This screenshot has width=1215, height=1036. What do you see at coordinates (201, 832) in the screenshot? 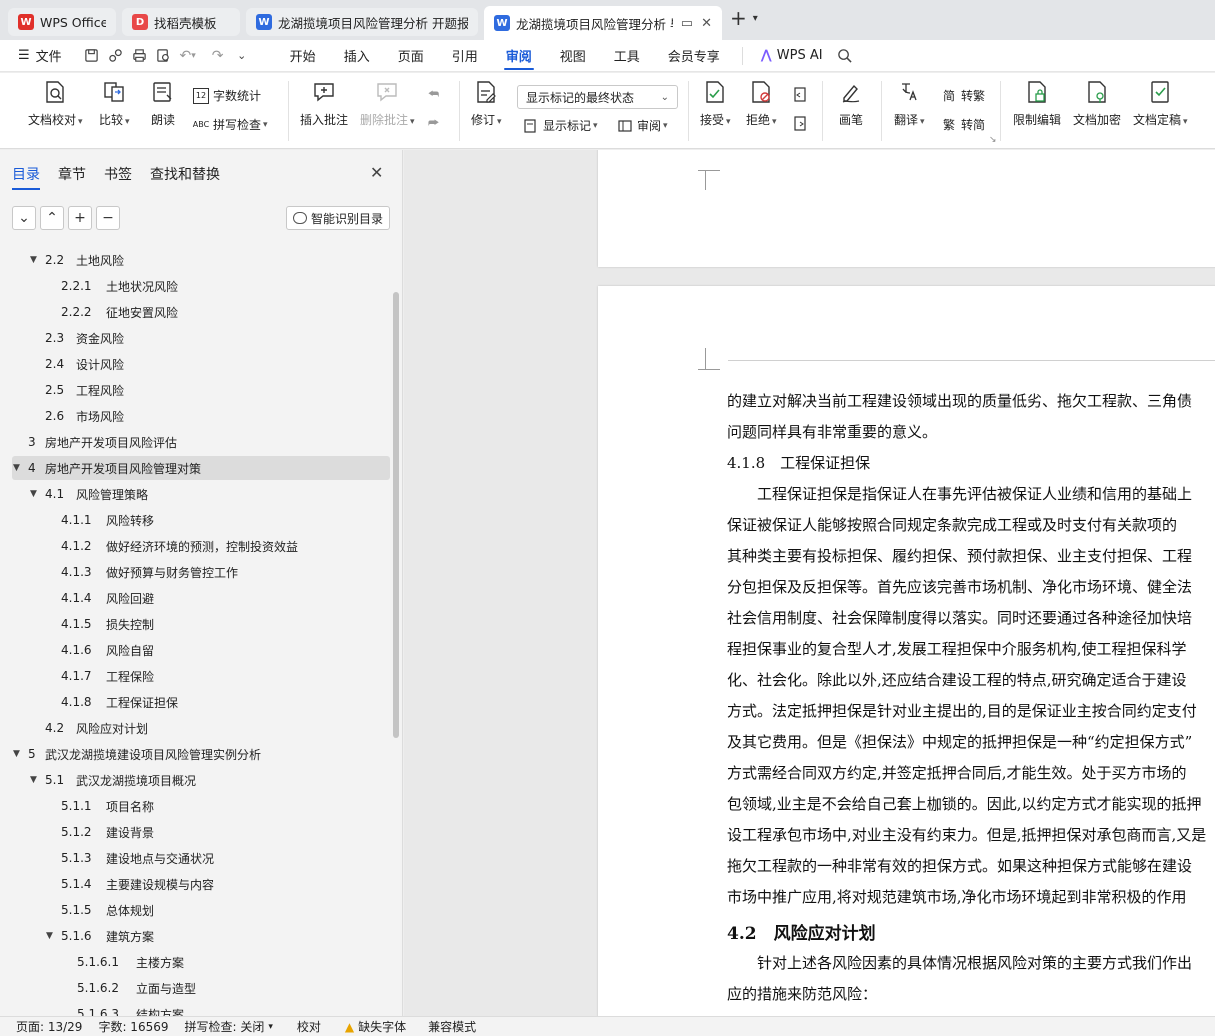
I see `toc-item: 5.1.2 建设背景` at bounding box center [201, 832].